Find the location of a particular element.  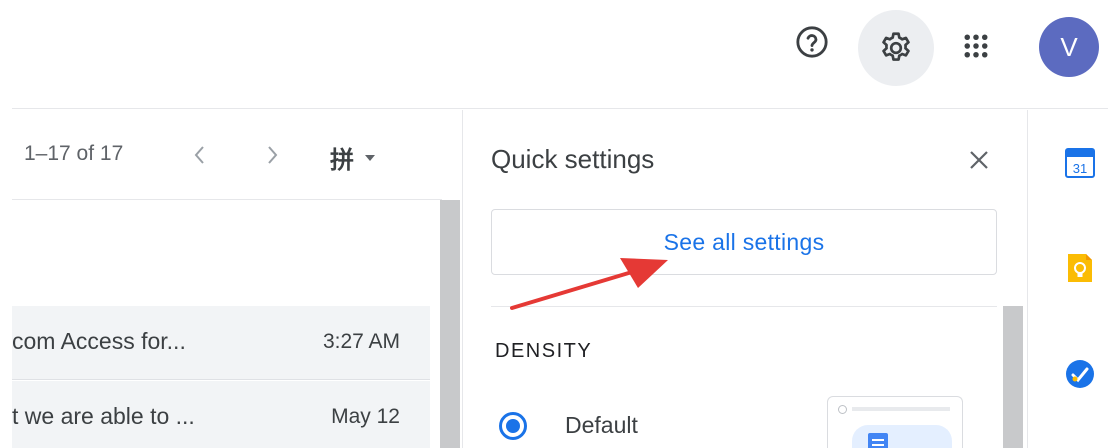

chevron-right-icon is located at coordinates (273, 155).